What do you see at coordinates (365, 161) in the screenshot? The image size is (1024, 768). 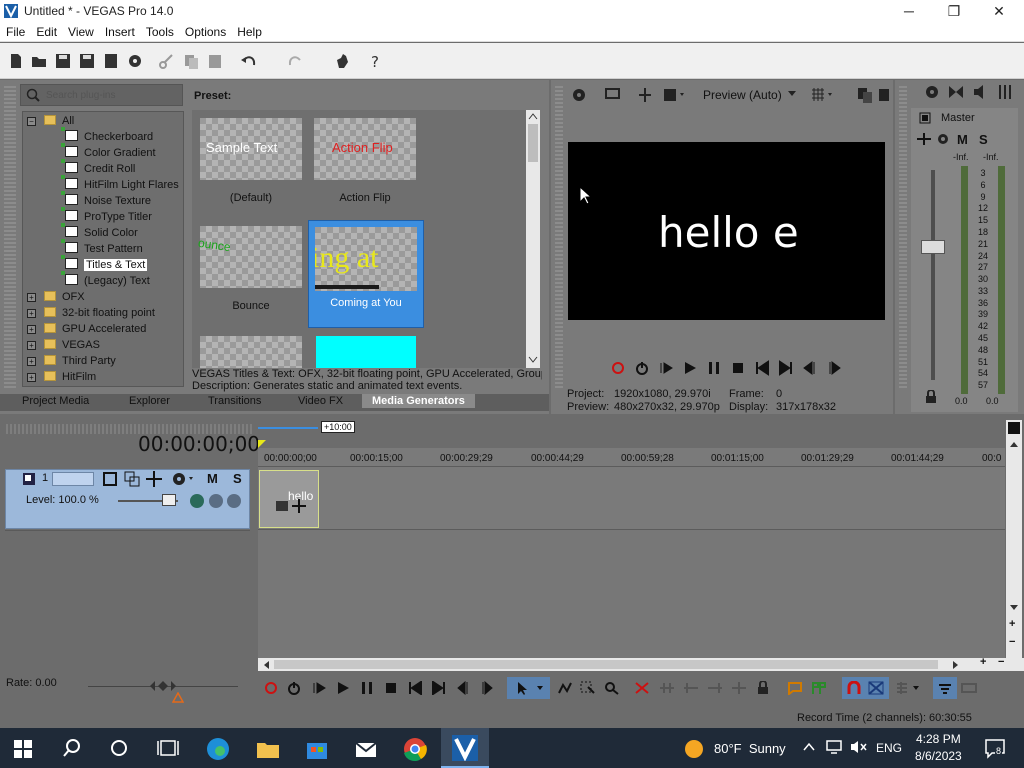 I see `preset-action-flip: Action Flip Action Flip` at bounding box center [365, 161].